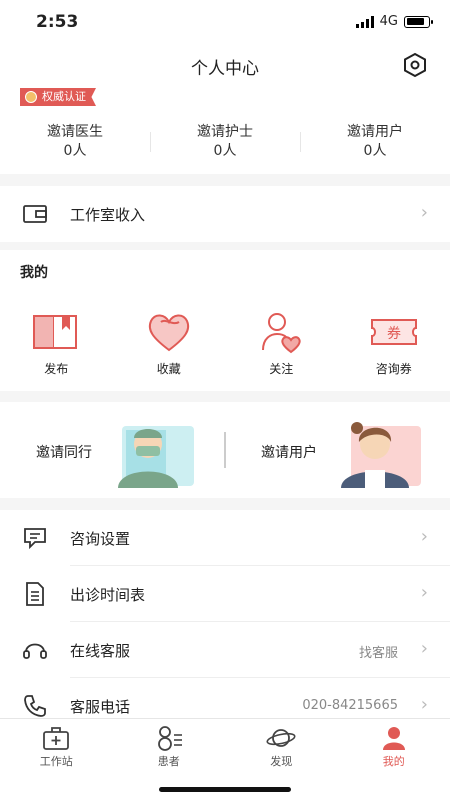 The width and height of the screenshot is (450, 800). Describe the element at coordinates (168, 333) in the screenshot. I see `heart-icon` at that location.